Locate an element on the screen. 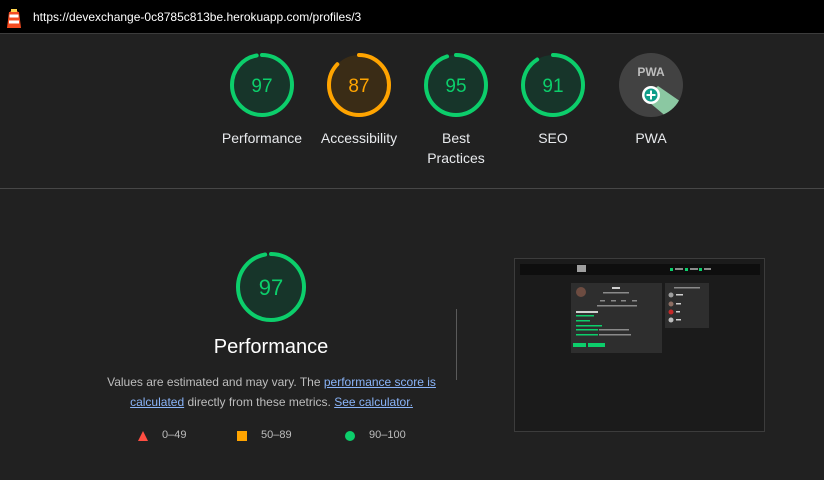 Image resolution: width=824 pixels, height=480 pixels. gauge-seo: 91 SEO is located at coordinates (553, 100).